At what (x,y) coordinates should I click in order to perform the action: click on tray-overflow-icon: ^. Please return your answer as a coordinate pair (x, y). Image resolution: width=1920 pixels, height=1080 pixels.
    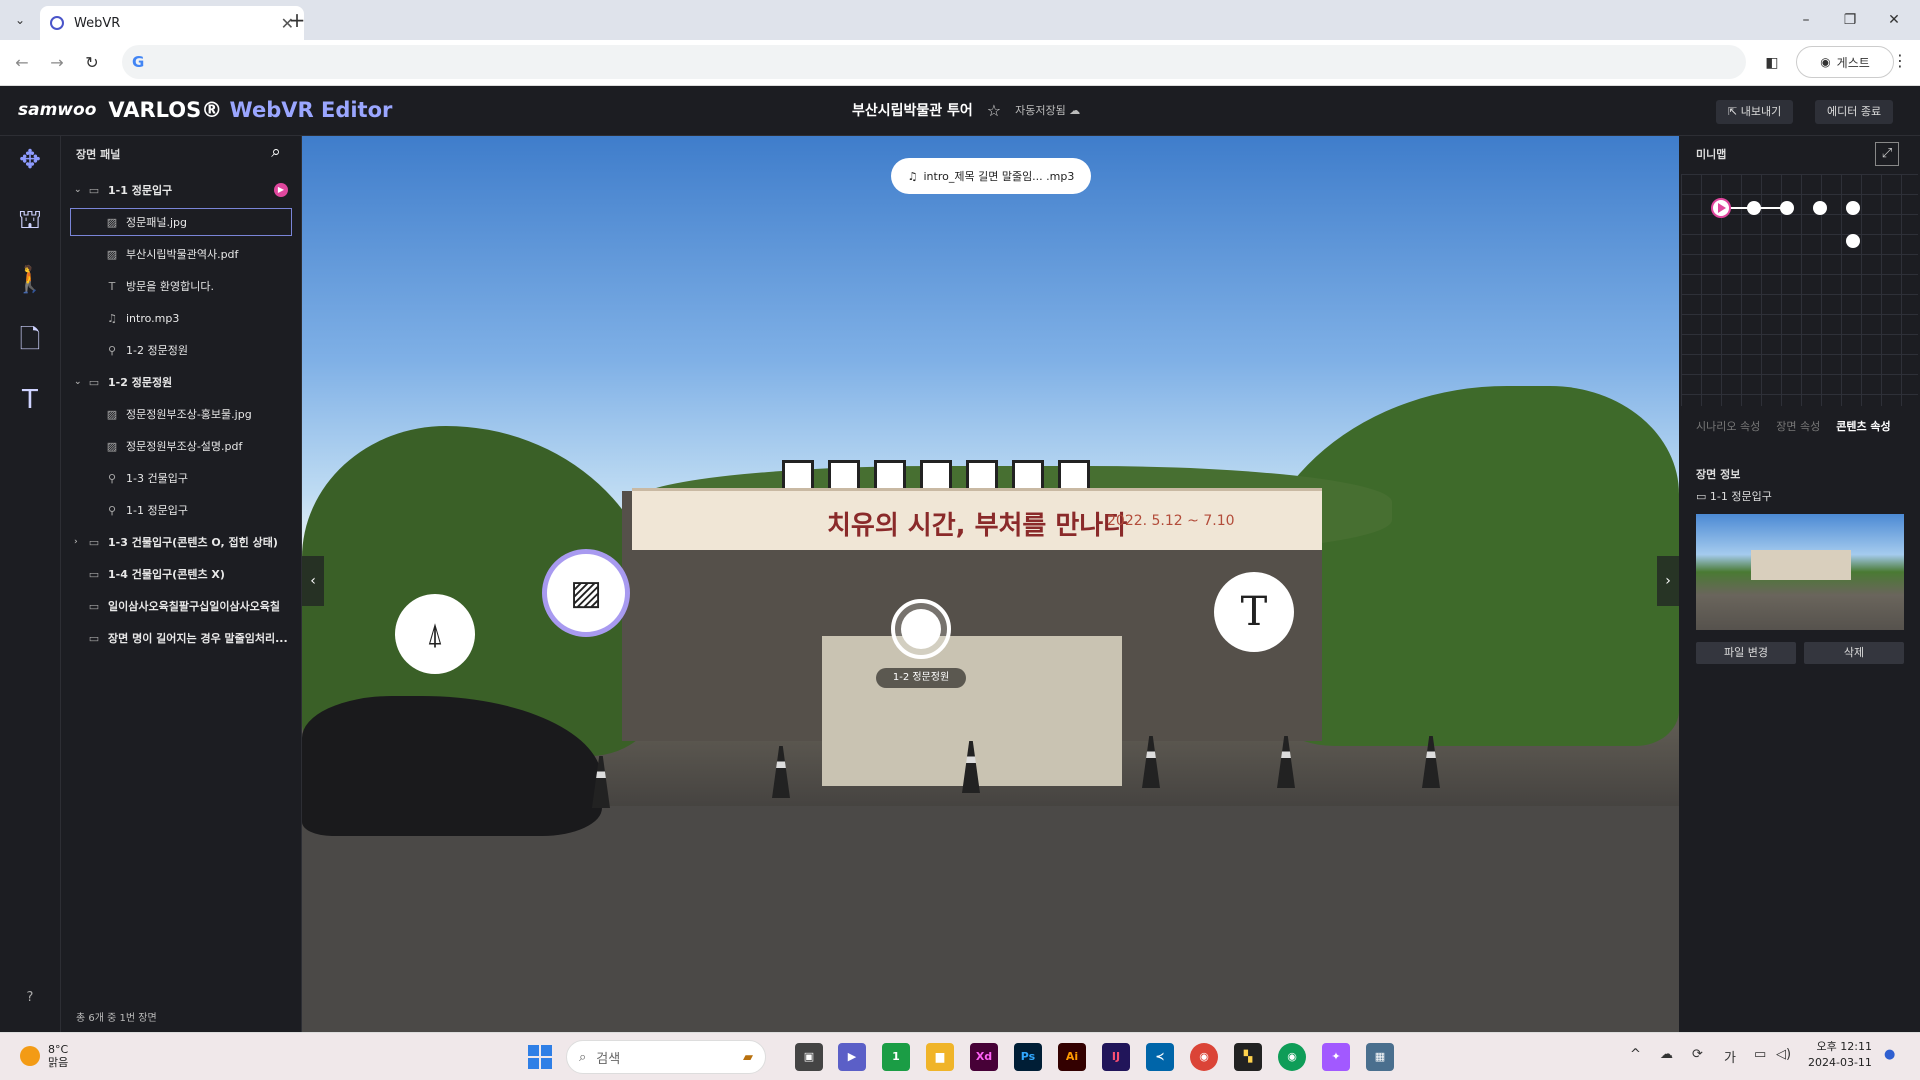
    Looking at the image, I should click on (1635, 1054).